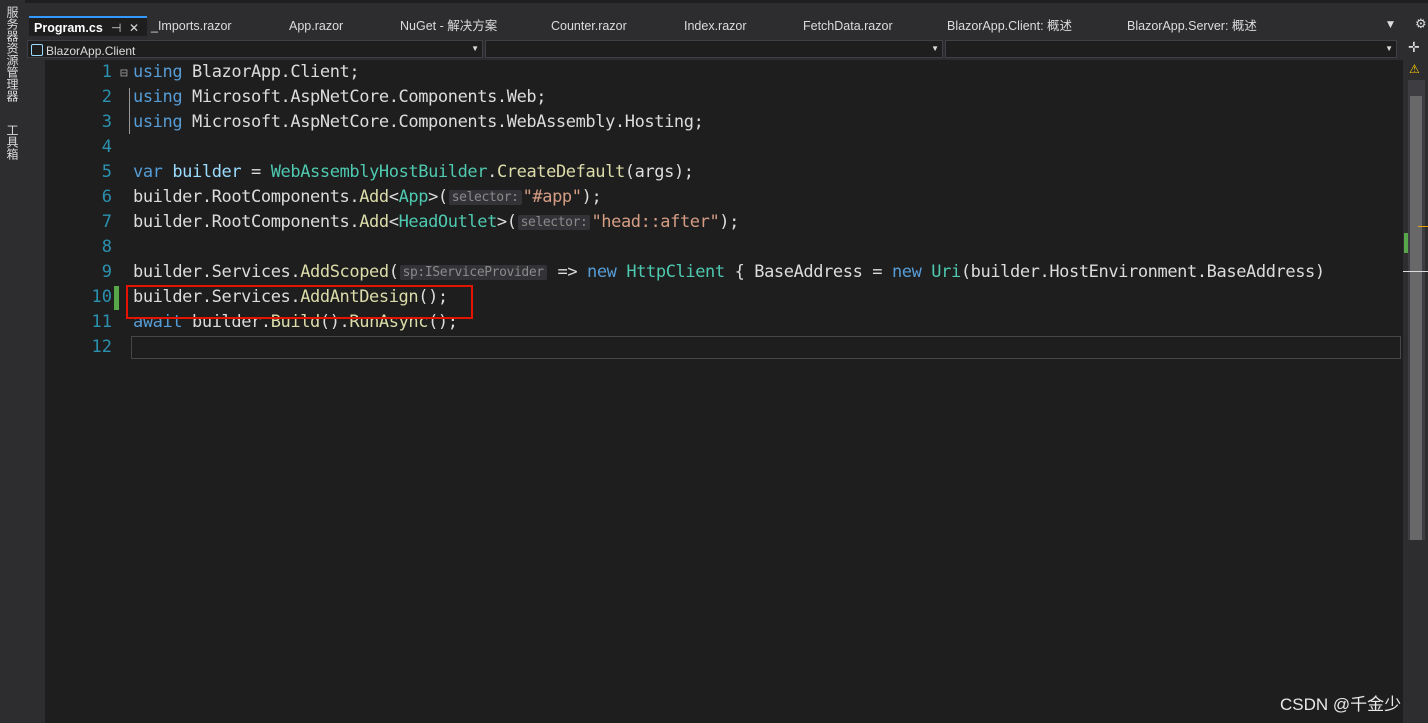 Image resolution: width=1428 pixels, height=723 pixels. Describe the element at coordinates (473, 272) in the screenshot. I see `inlay-parameter-hint: sp:IServiceProvider` at that location.